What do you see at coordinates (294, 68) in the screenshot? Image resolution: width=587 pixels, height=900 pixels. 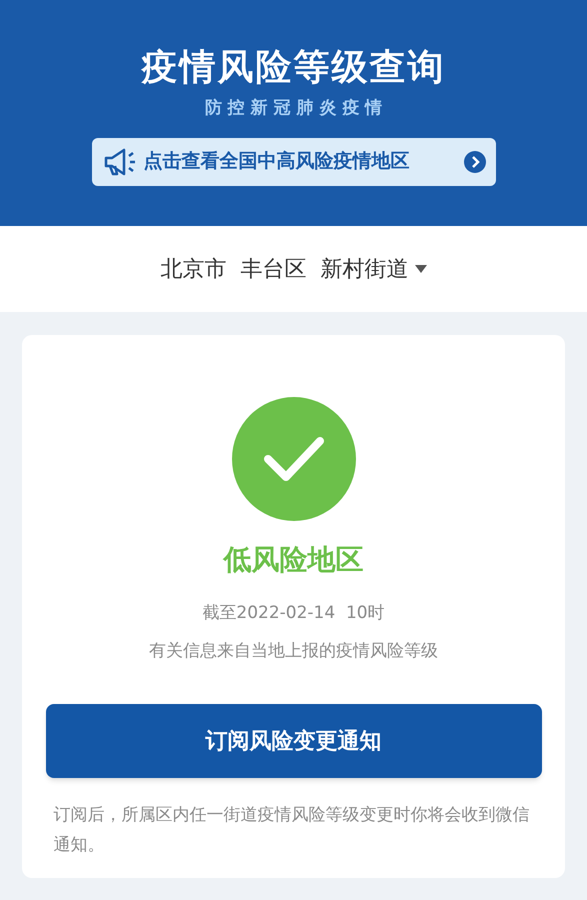 I see `page-title: 疫情风险等级查询` at bounding box center [294, 68].